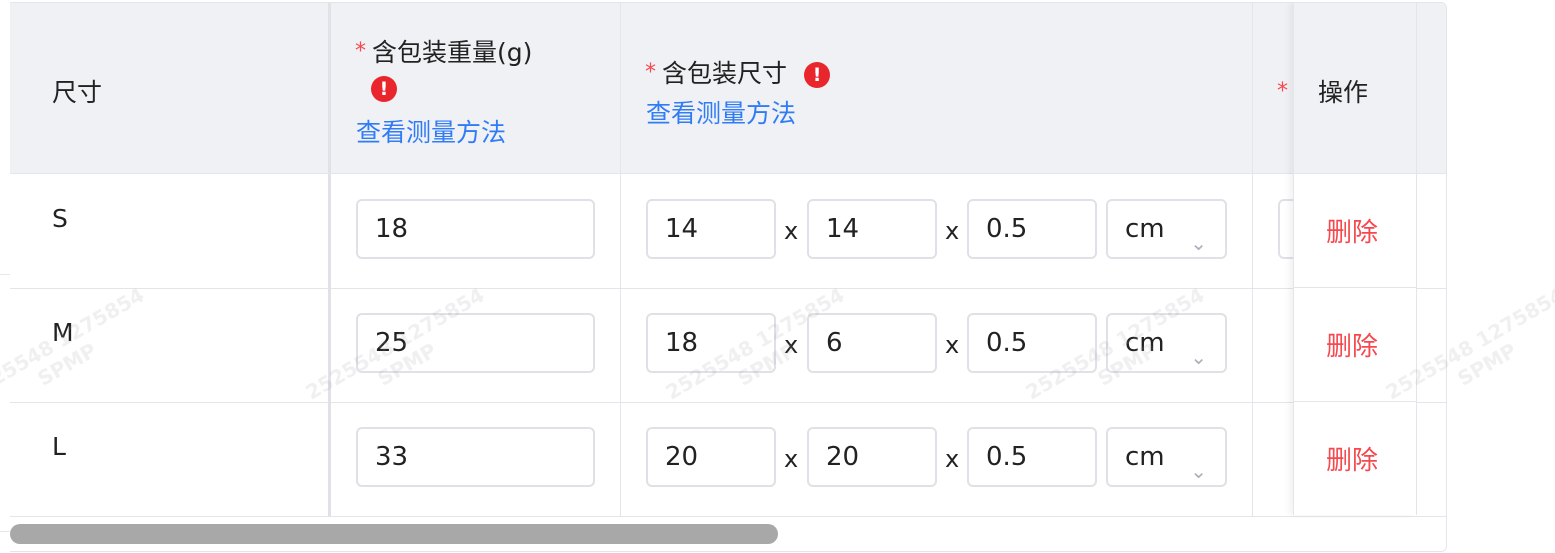  Describe the element at coordinates (711, 343) in the screenshot. I see `length-input: 18` at that location.